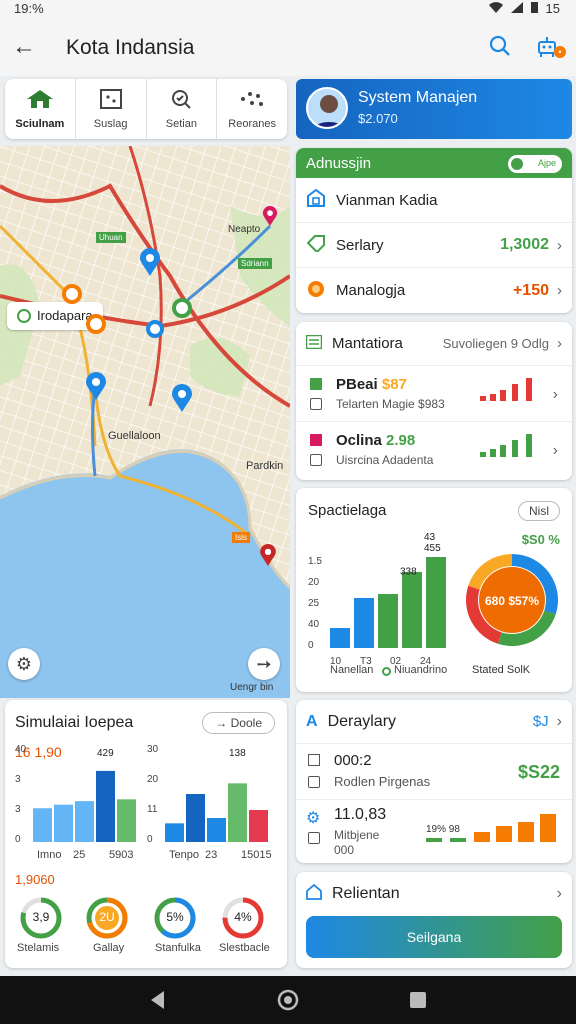  I want to click on relientan-header: Relientan ›, so click(434, 894).